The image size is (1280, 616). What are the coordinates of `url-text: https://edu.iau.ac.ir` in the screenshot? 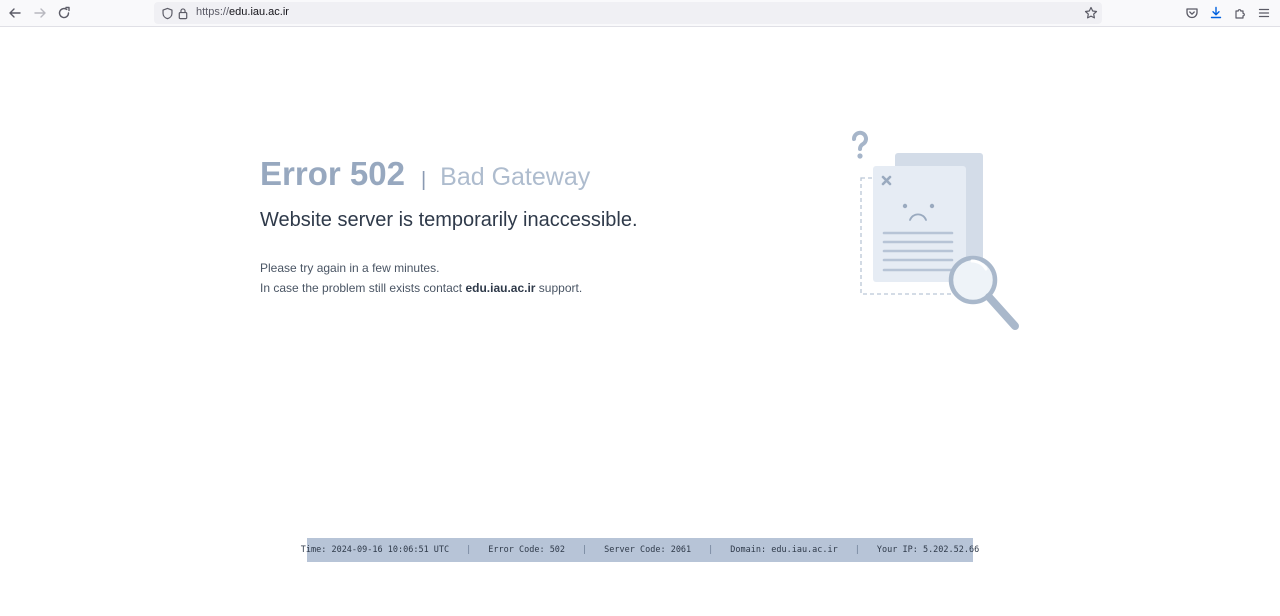 It's located at (242, 12).